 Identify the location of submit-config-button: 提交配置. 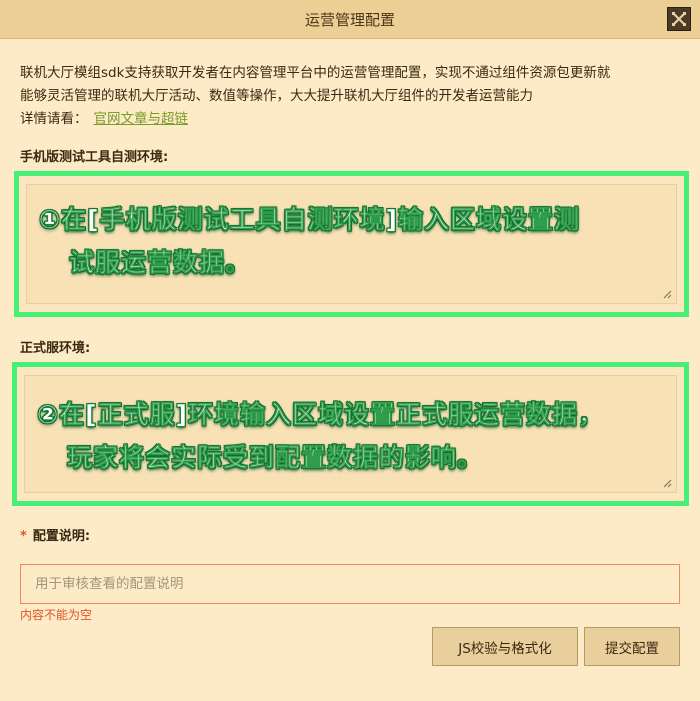
(632, 646).